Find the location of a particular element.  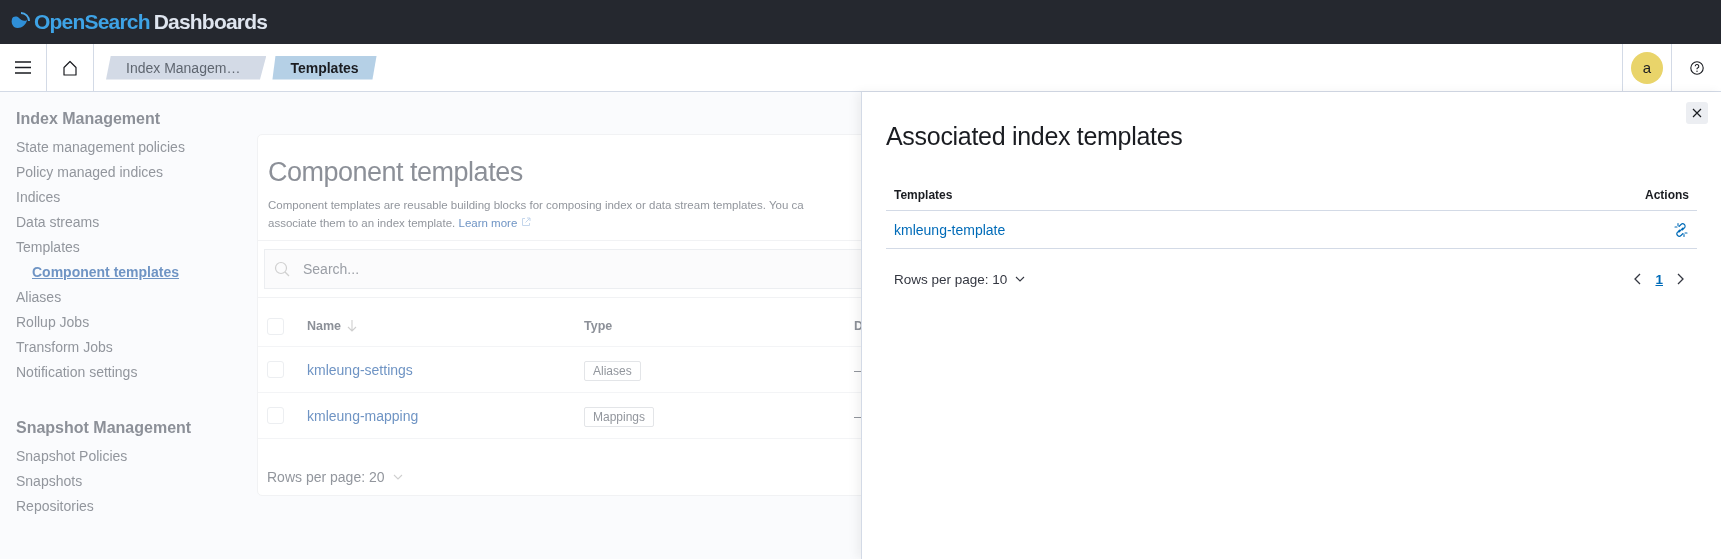

page-link: 1 is located at coordinates (1659, 279).